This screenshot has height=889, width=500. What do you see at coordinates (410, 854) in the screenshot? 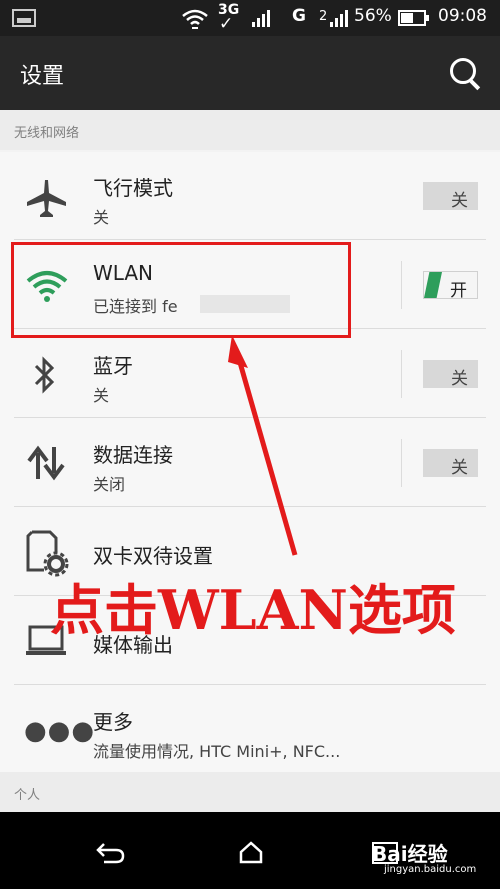
I see `watermark-logo: Bai经验` at bounding box center [410, 854].